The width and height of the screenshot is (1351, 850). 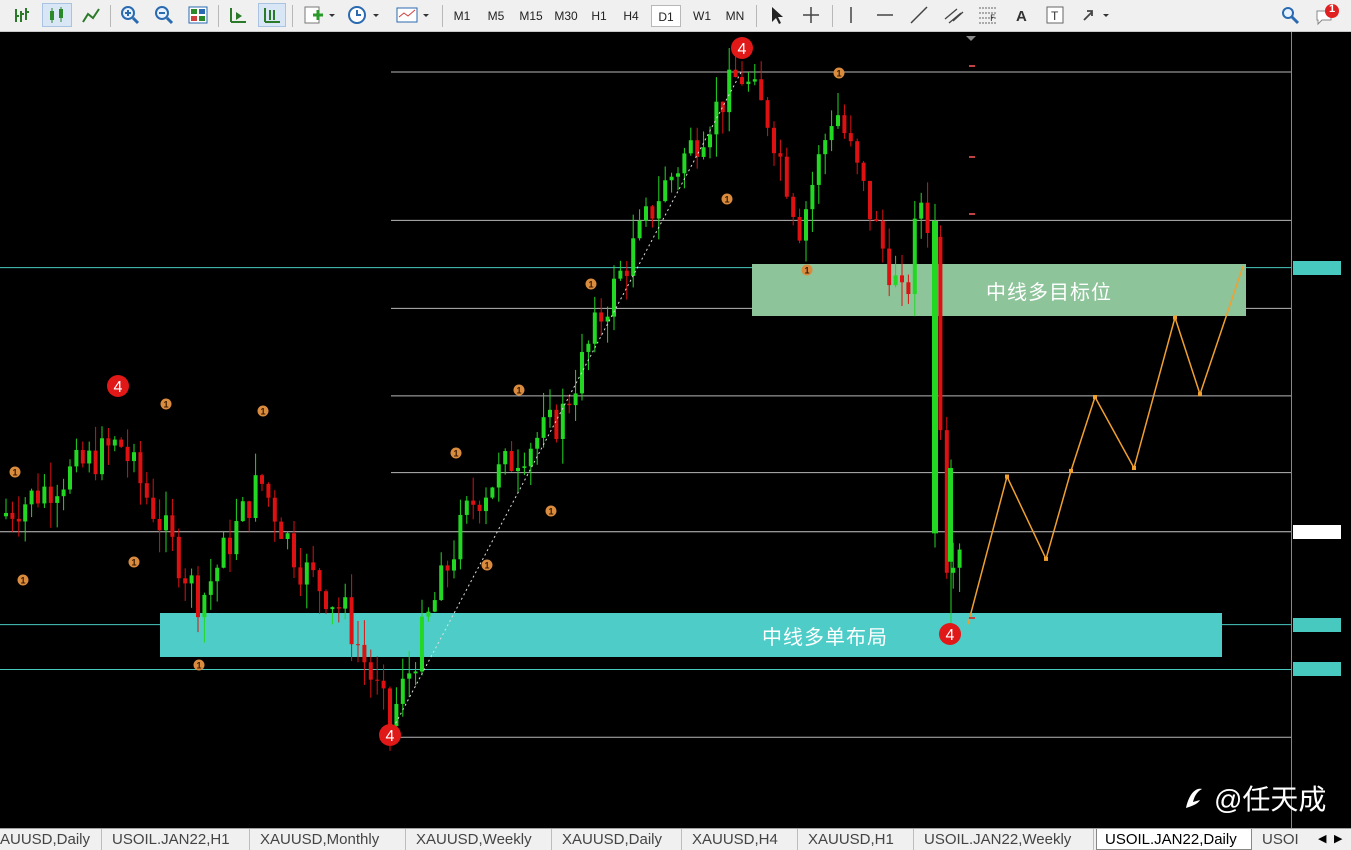 I want to click on tab-xauusd-monthly: XAUUSD,Monthly, so click(x=329, y=839).